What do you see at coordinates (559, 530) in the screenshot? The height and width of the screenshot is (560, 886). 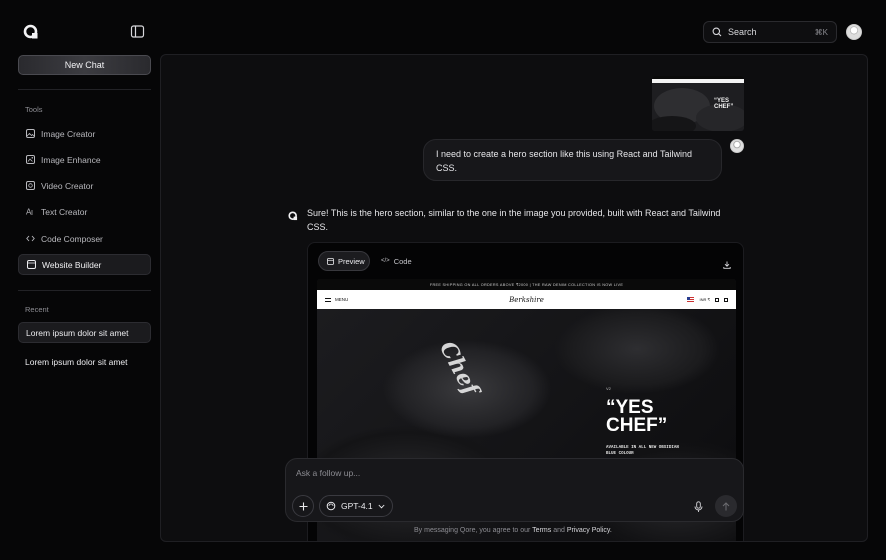 I see `terms-and: and` at bounding box center [559, 530].